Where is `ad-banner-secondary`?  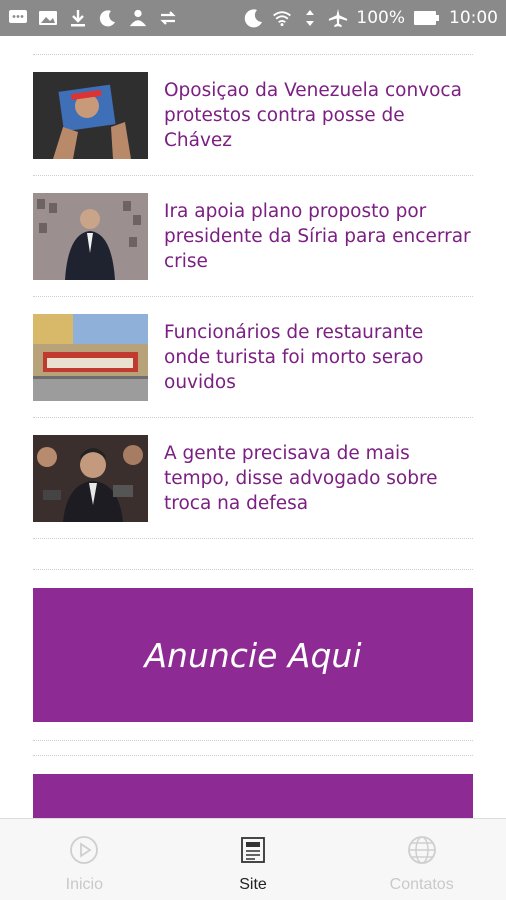 ad-banner-secondary is located at coordinates (253, 796).